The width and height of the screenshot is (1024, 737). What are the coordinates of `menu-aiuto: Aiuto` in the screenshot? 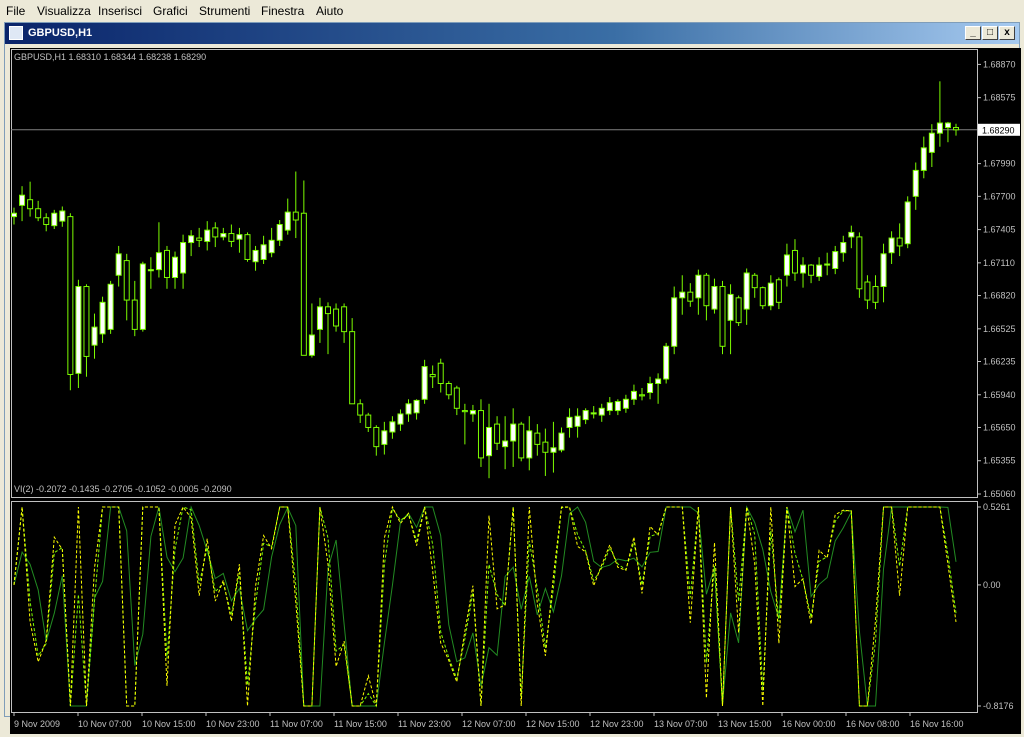 It's located at (329, 11).